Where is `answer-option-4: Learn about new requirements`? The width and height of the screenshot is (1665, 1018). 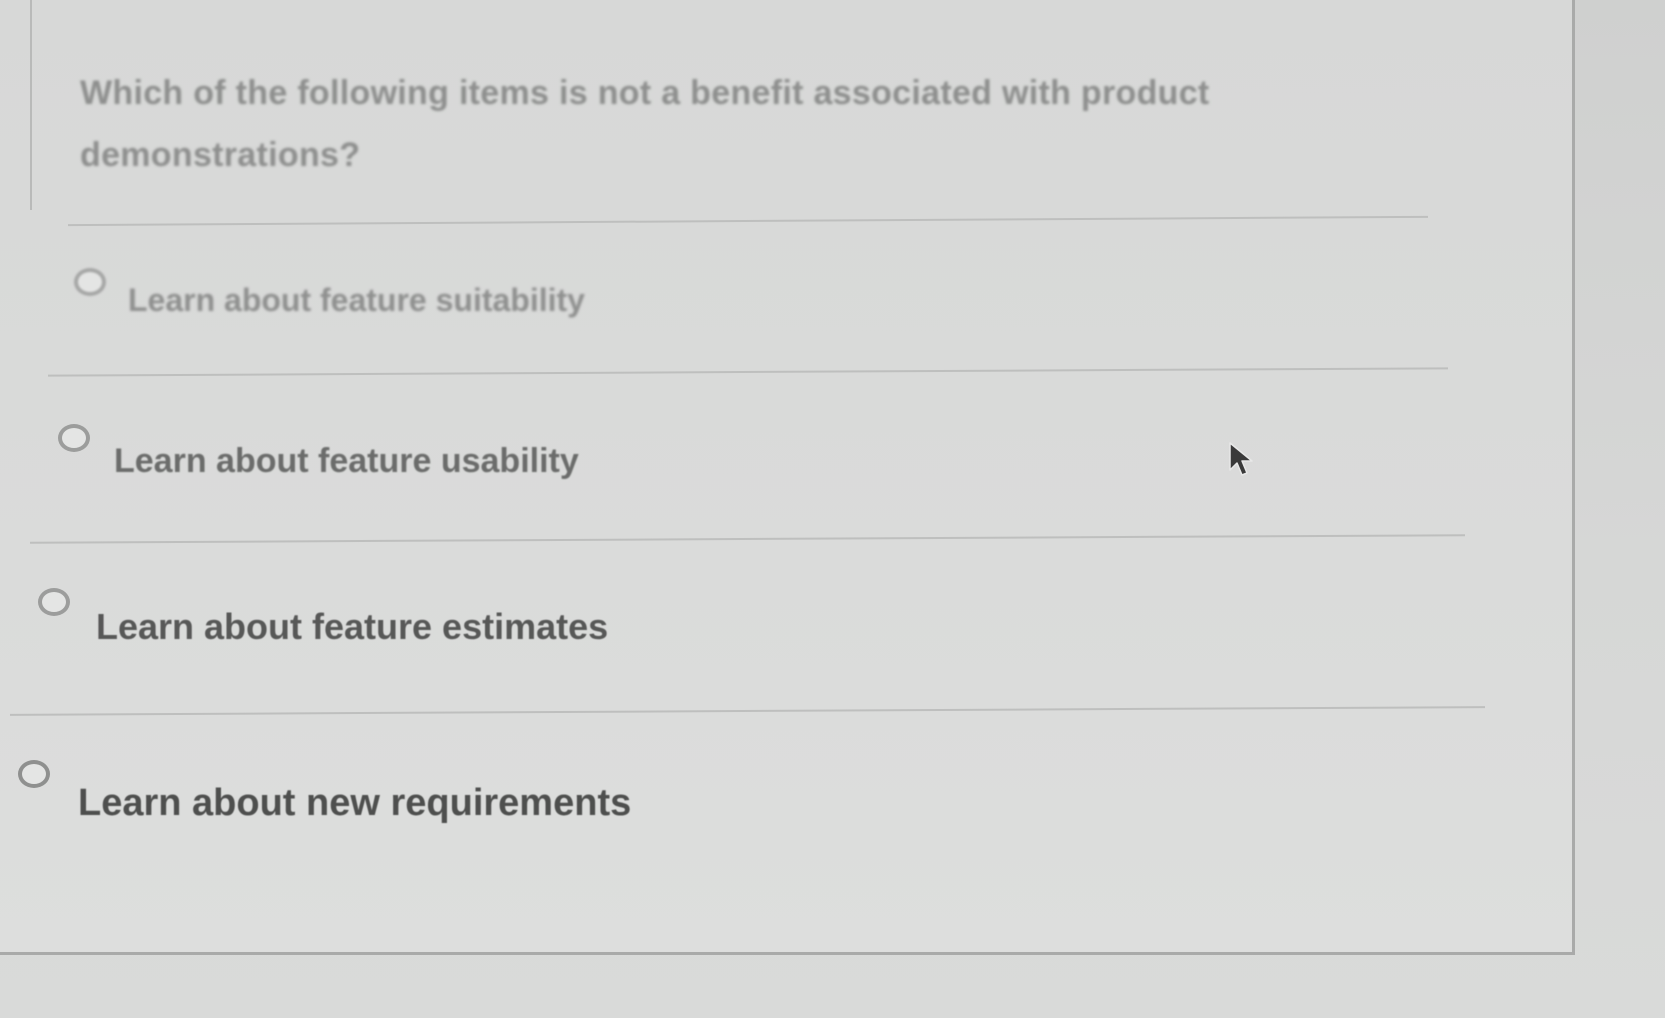
answer-option-4: Learn about new requirements is located at coordinates (324, 792).